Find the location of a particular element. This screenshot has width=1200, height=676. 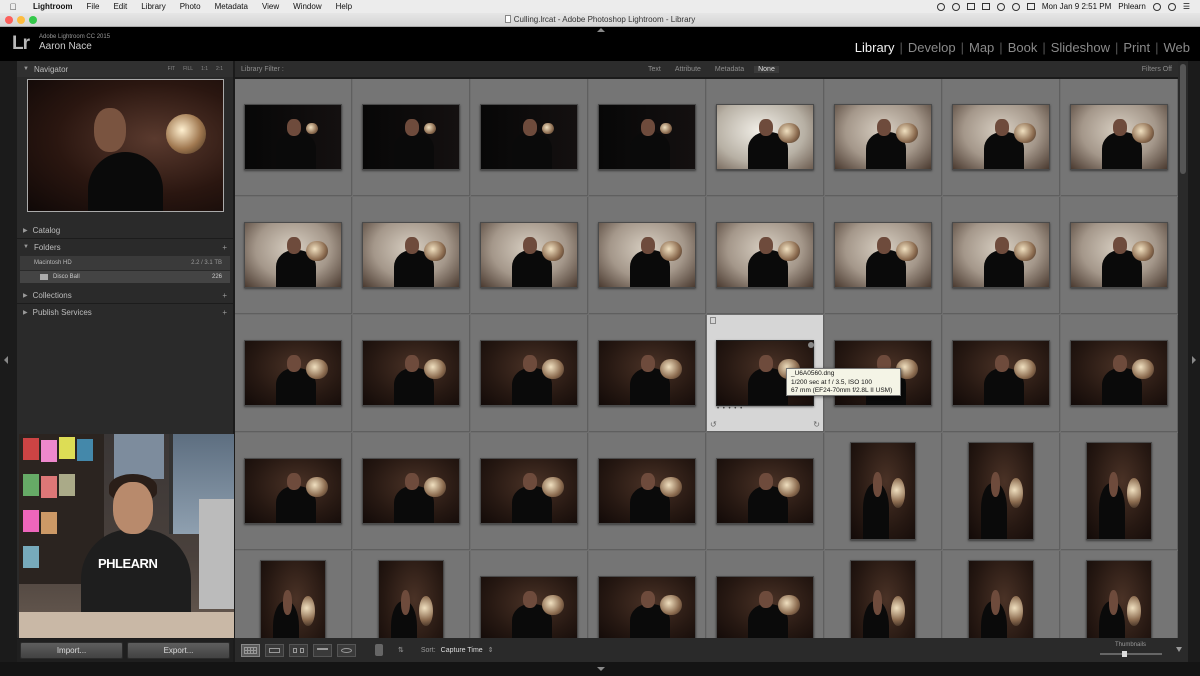

menu-photo: Photo is located at coordinates (190, 6).